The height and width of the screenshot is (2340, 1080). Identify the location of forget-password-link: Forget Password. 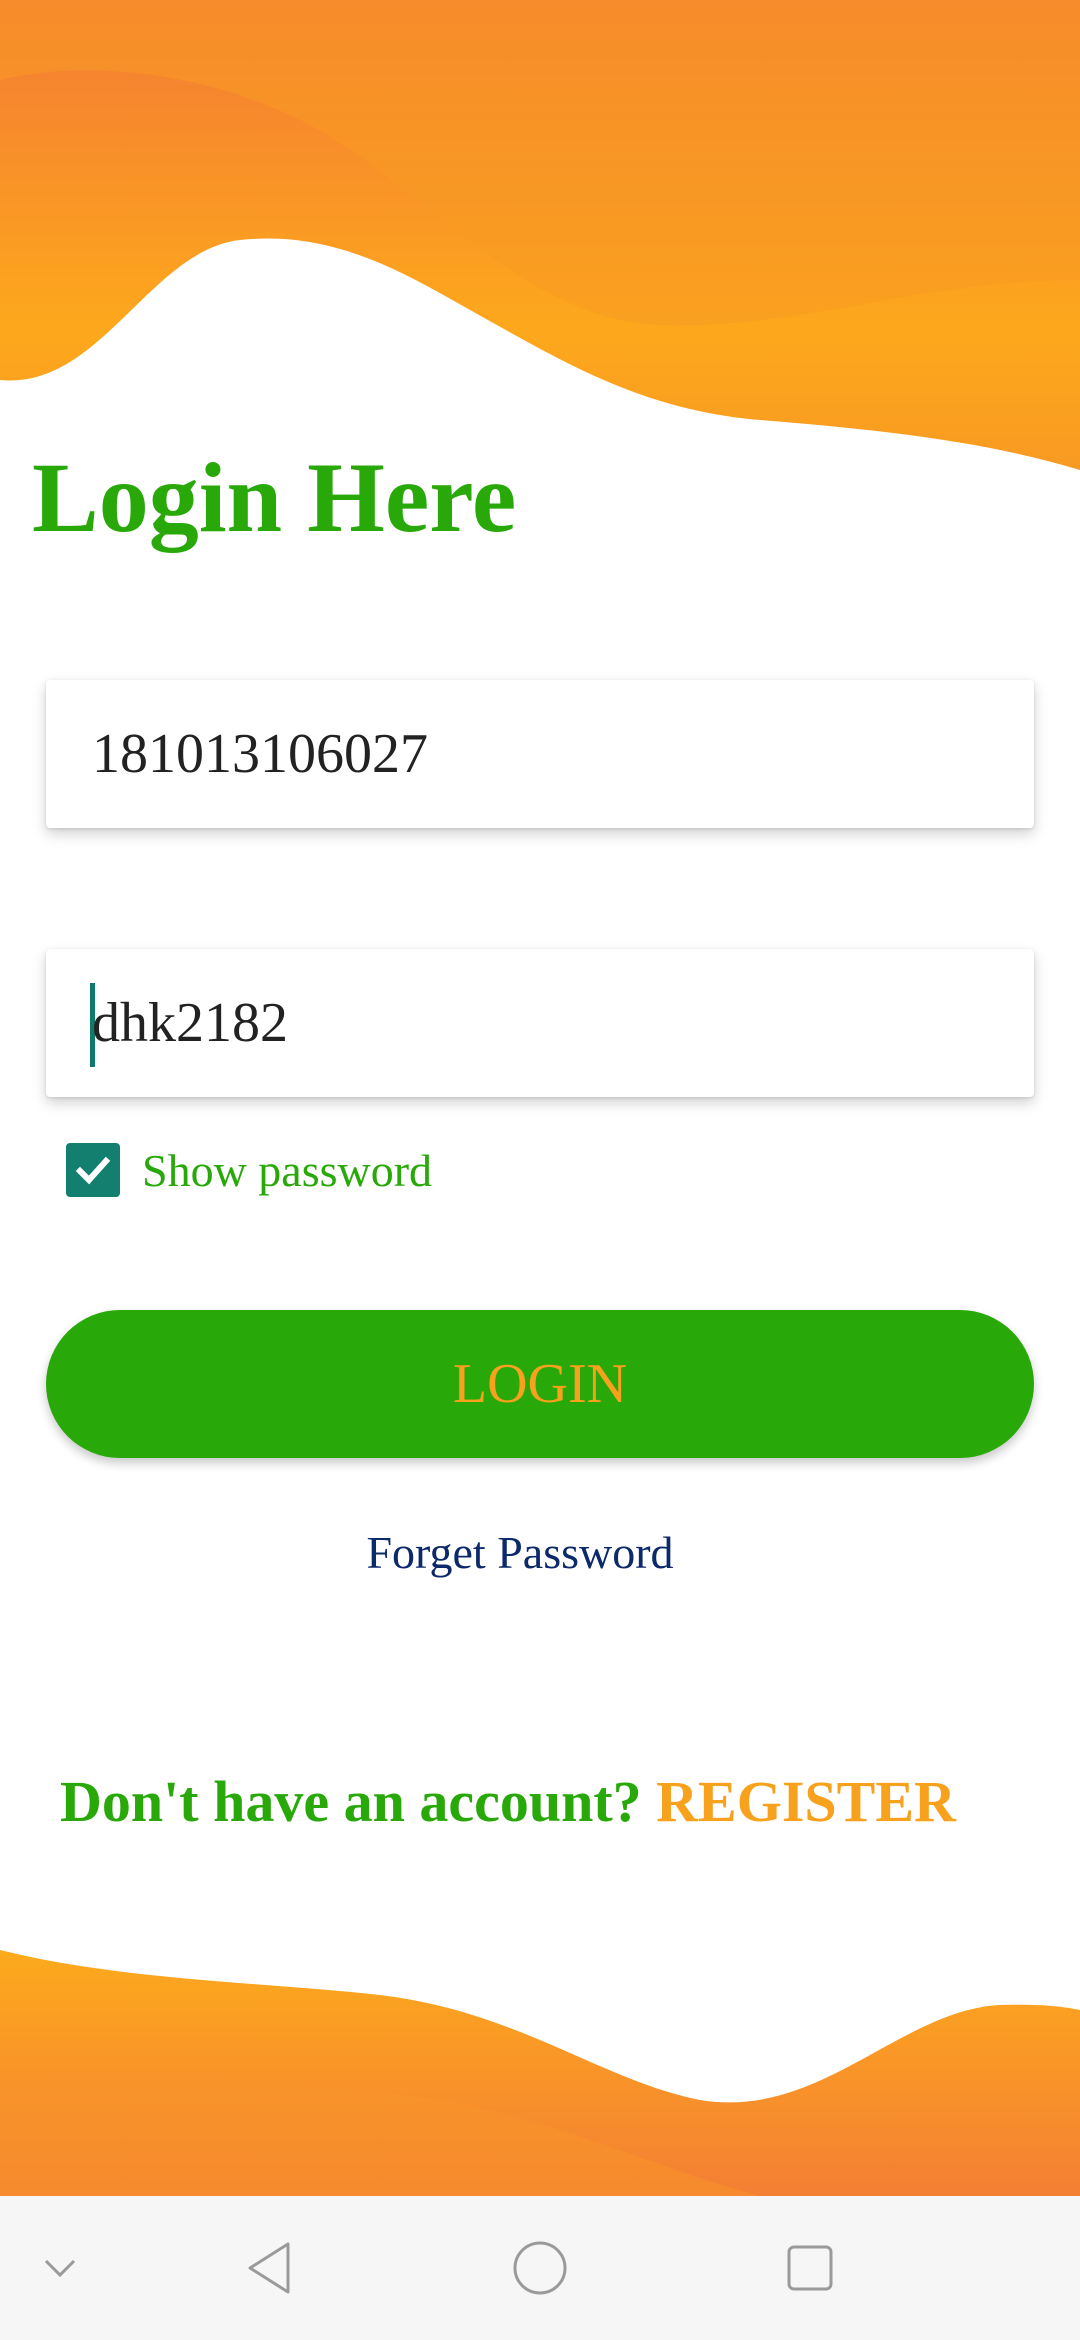
(520, 1552).